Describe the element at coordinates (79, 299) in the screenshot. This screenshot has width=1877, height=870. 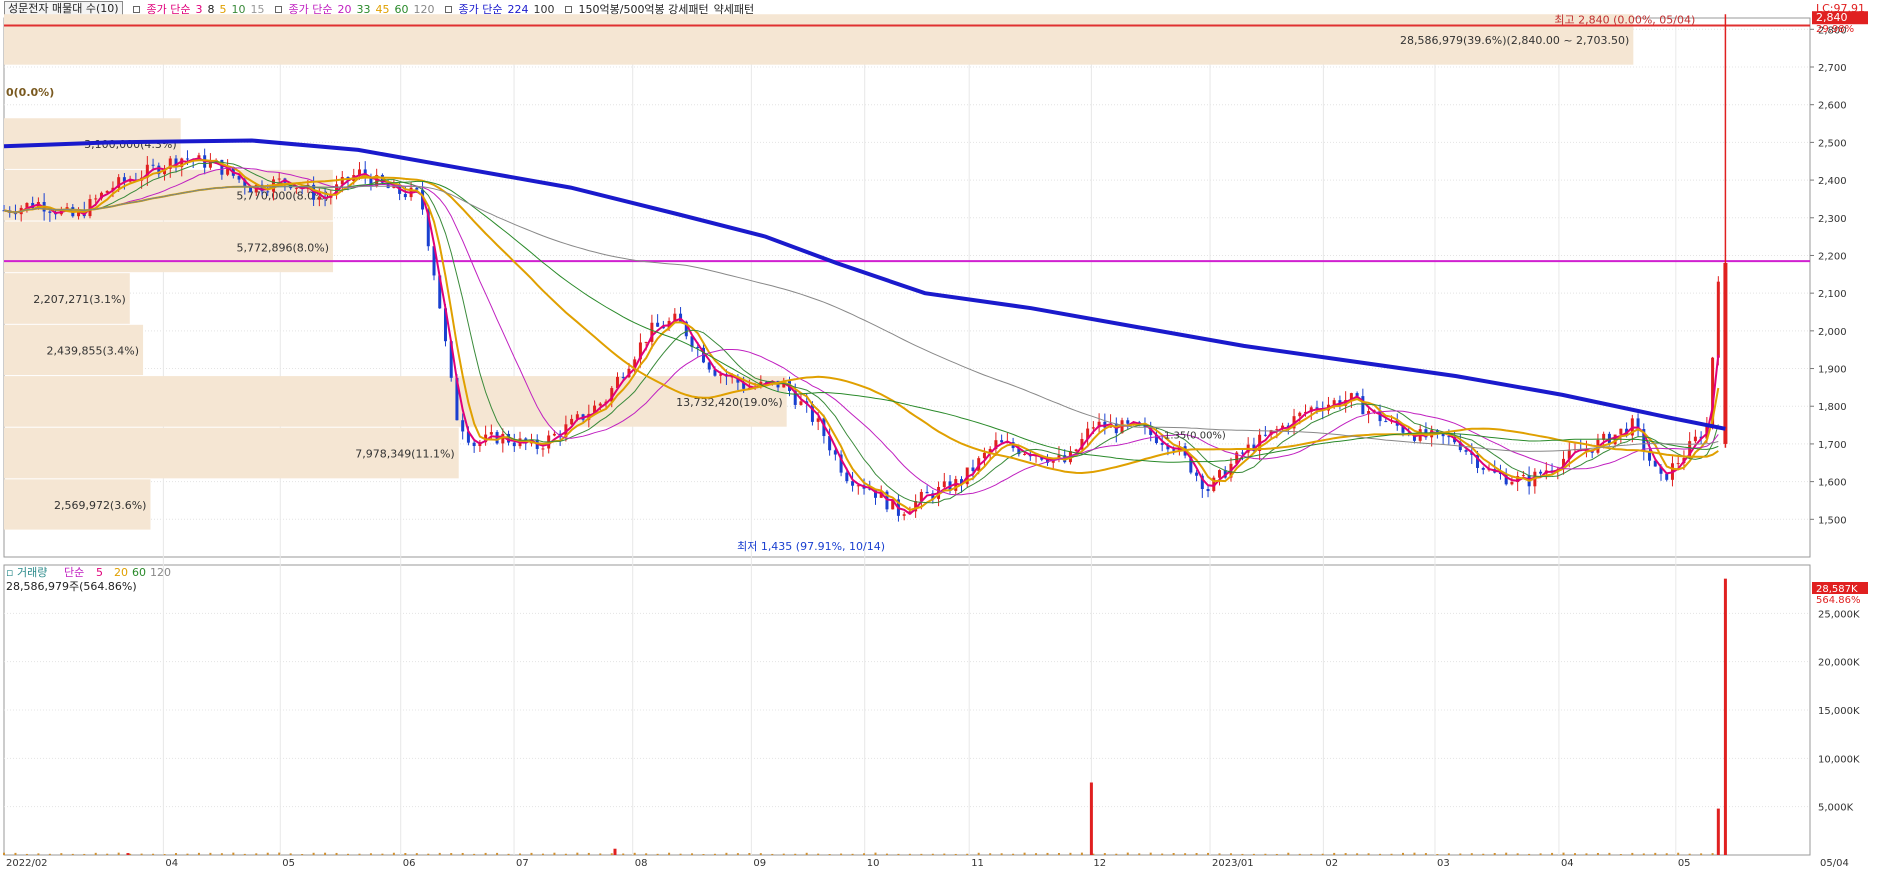
I see `volume-profile-label: 2,207,271(3.1%)` at that location.